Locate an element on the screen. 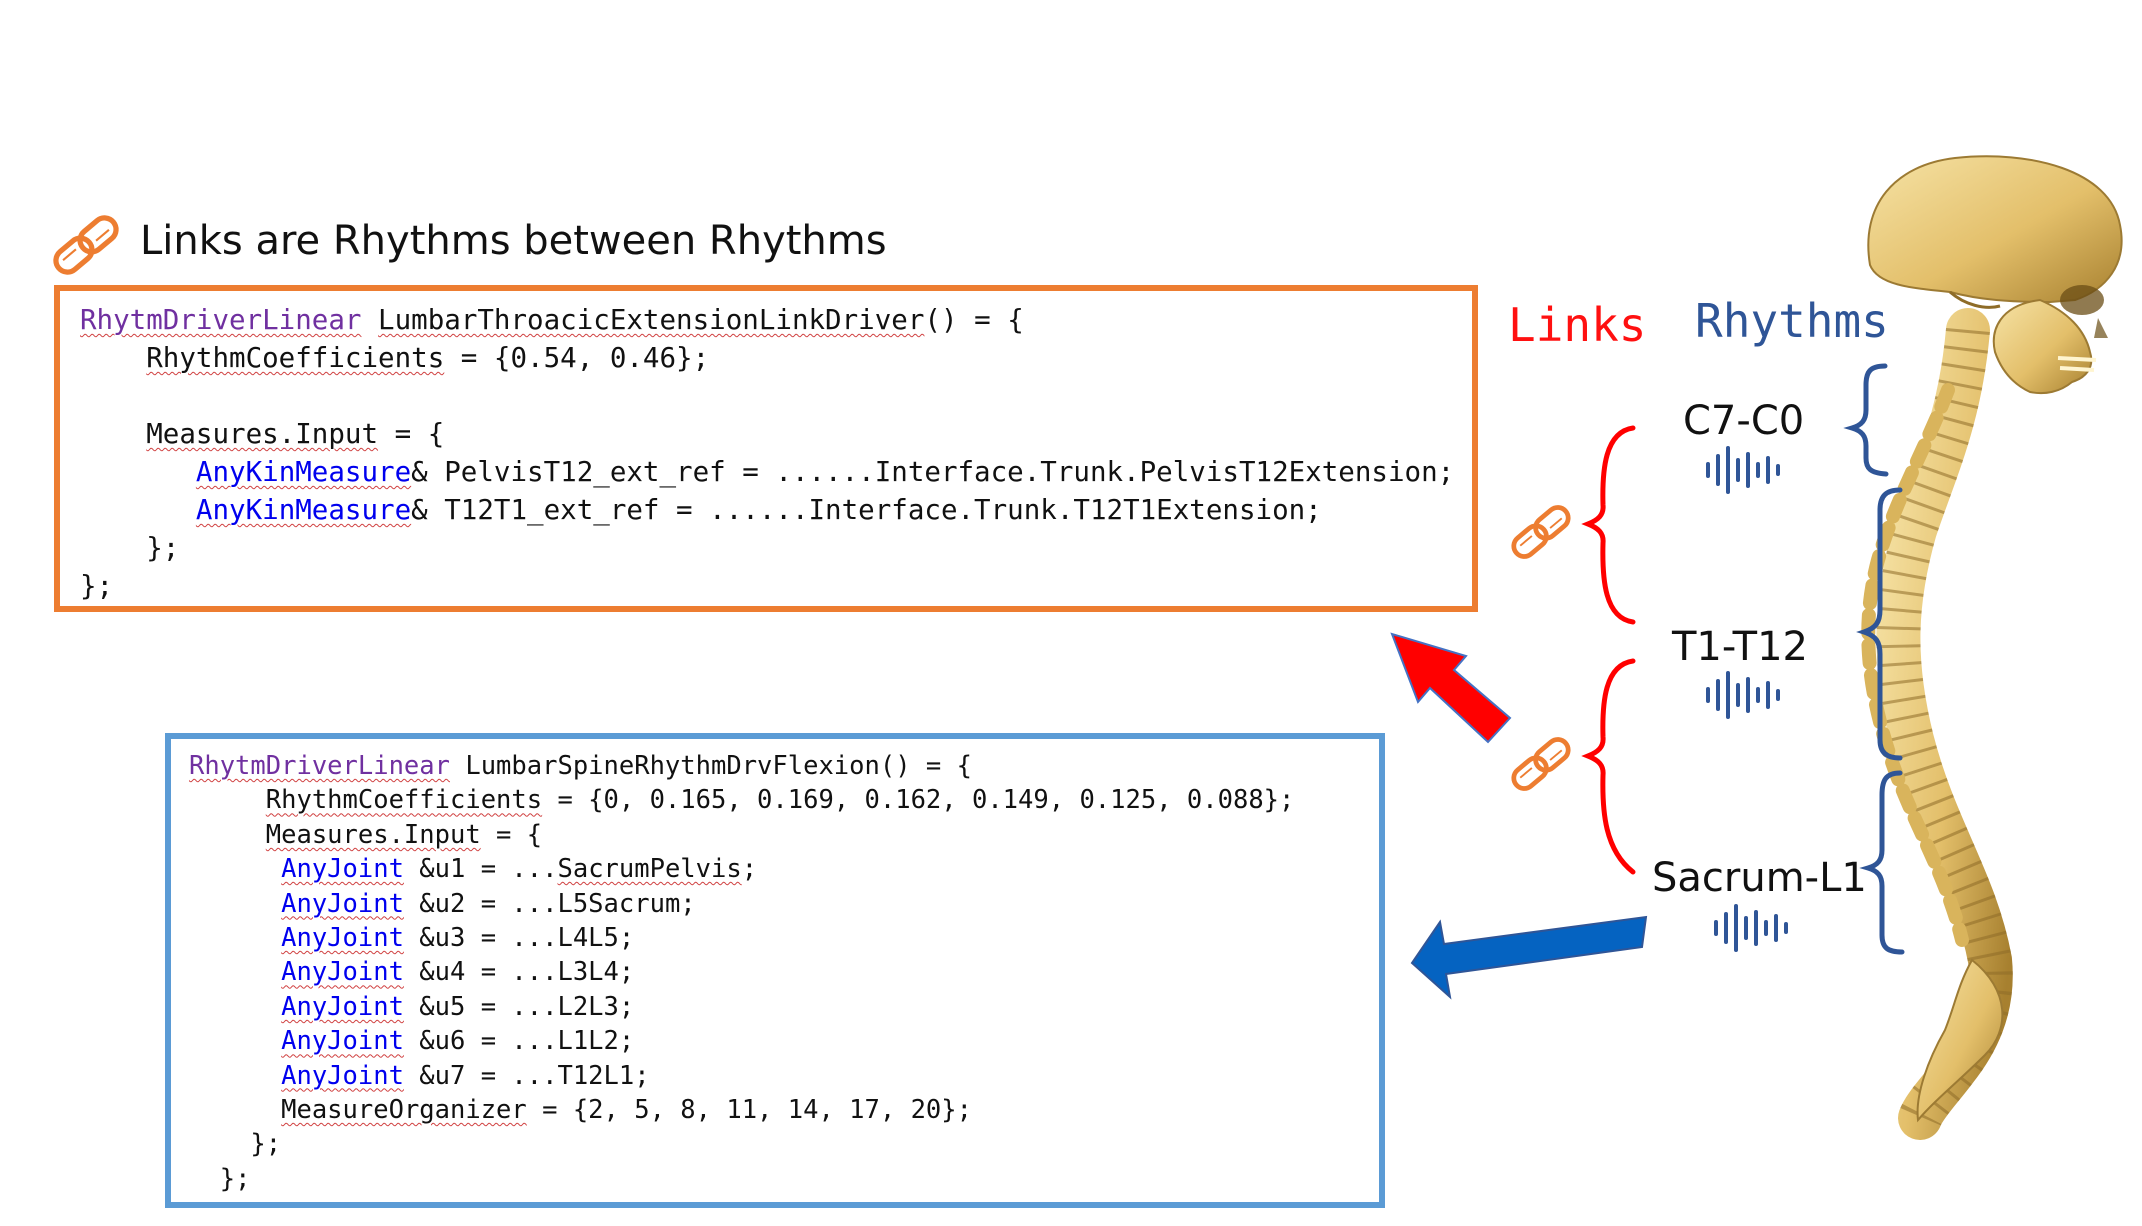 The height and width of the screenshot is (1226, 2142). code-text: &u3 = ...L4L5; is located at coordinates (519, 938).